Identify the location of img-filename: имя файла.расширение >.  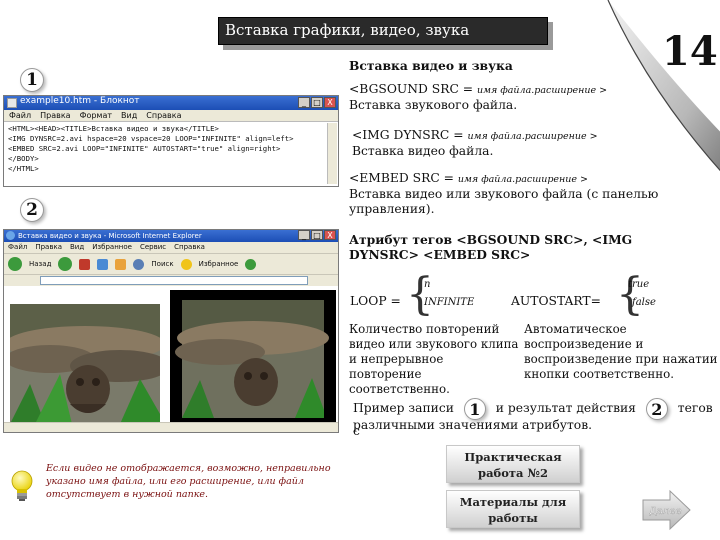
(532, 136).